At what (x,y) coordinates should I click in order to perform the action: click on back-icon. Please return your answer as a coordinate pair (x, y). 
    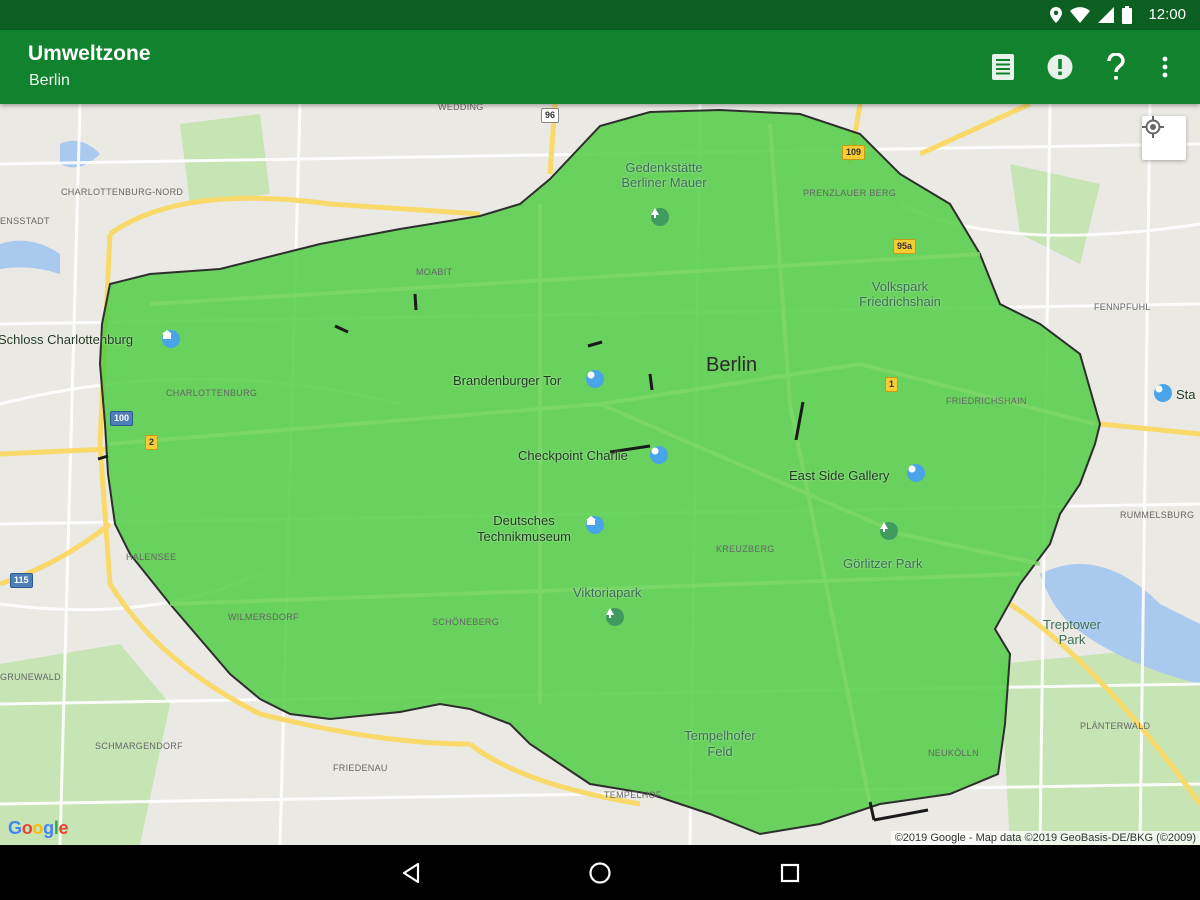
    Looking at the image, I should click on (411, 873).